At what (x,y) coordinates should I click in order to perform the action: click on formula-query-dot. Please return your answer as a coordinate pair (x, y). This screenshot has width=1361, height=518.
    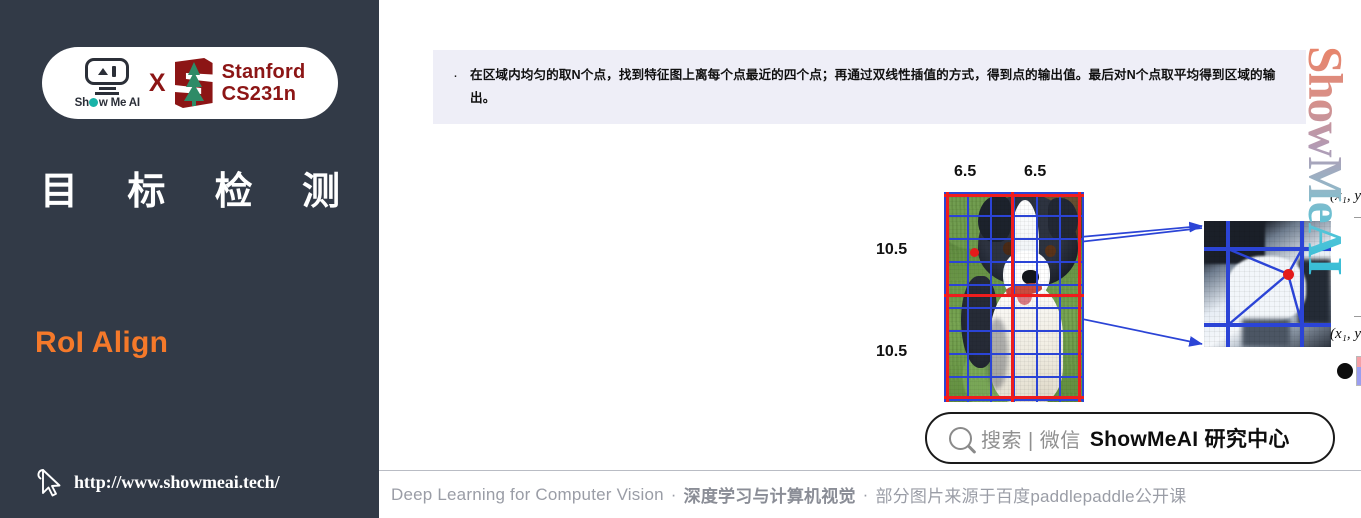
    Looking at the image, I should click on (1345, 371).